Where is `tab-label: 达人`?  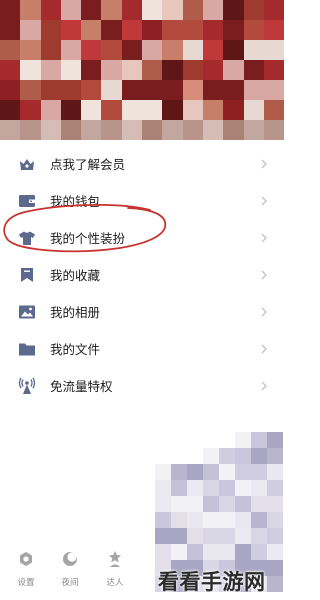 tab-label: 达人 is located at coordinates (115, 583).